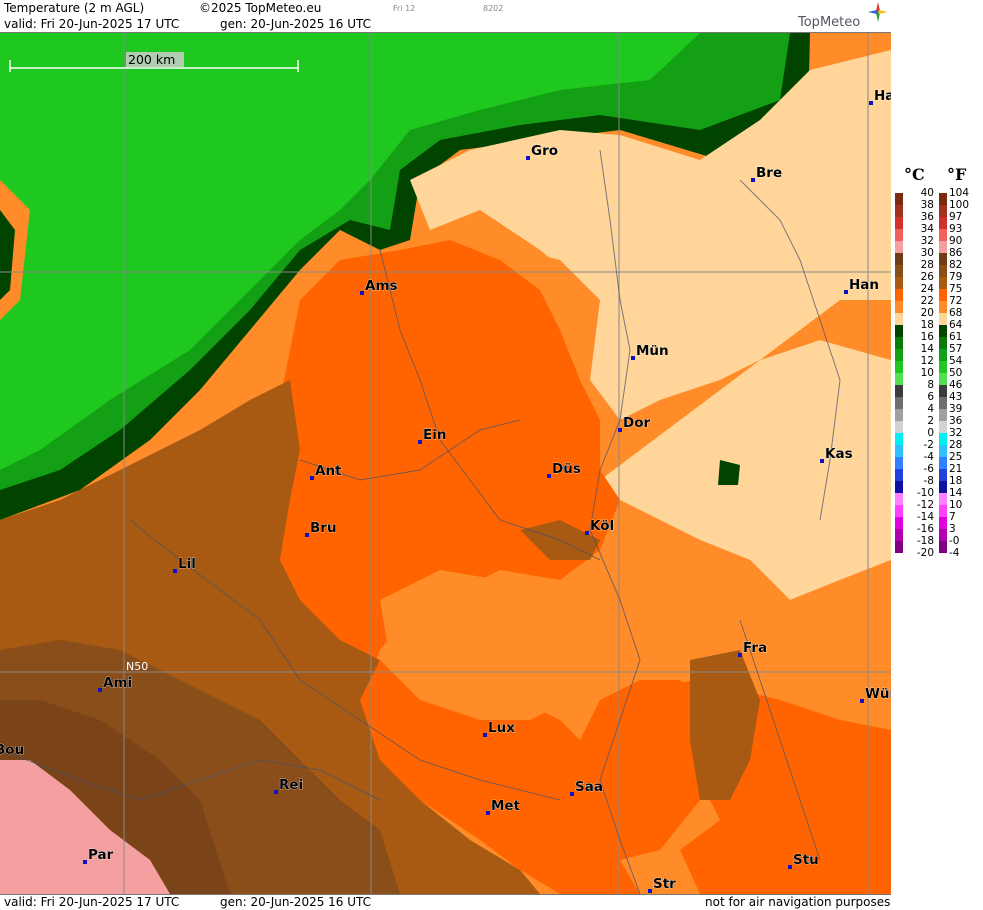 The width and height of the screenshot is (983, 910). Describe the element at coordinates (956, 505) in the screenshot. I see `legend-fahrenheit-value: 10` at that location.